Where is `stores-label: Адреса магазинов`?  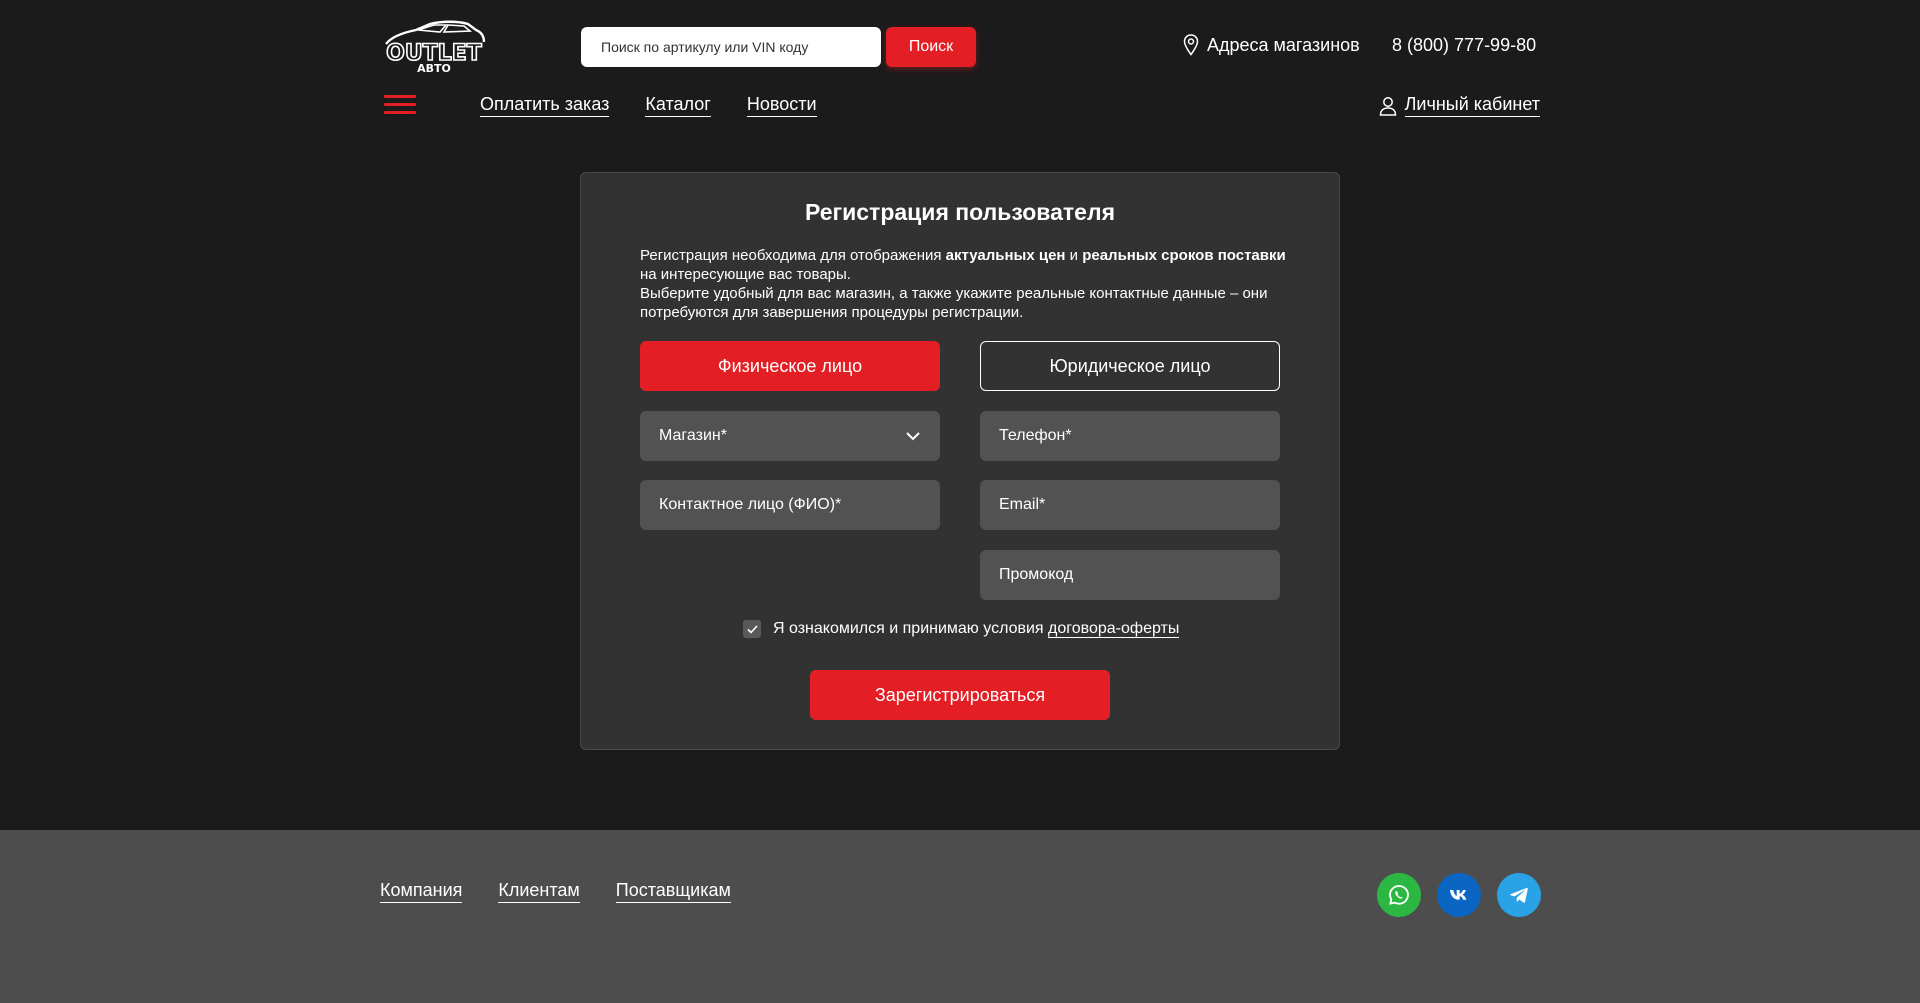
stores-label: Адреса магазинов is located at coordinates (1283, 44).